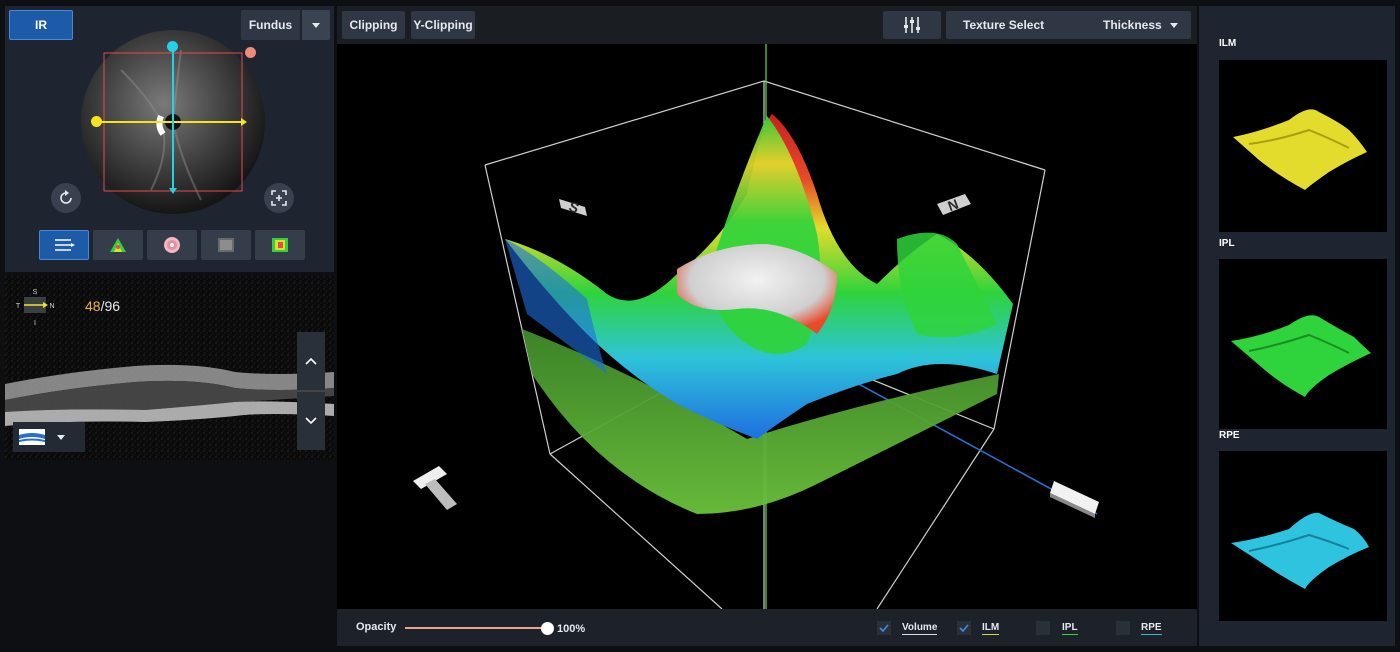 The width and height of the screenshot is (1400, 652). I want to click on scan-top-handle, so click(172, 46).